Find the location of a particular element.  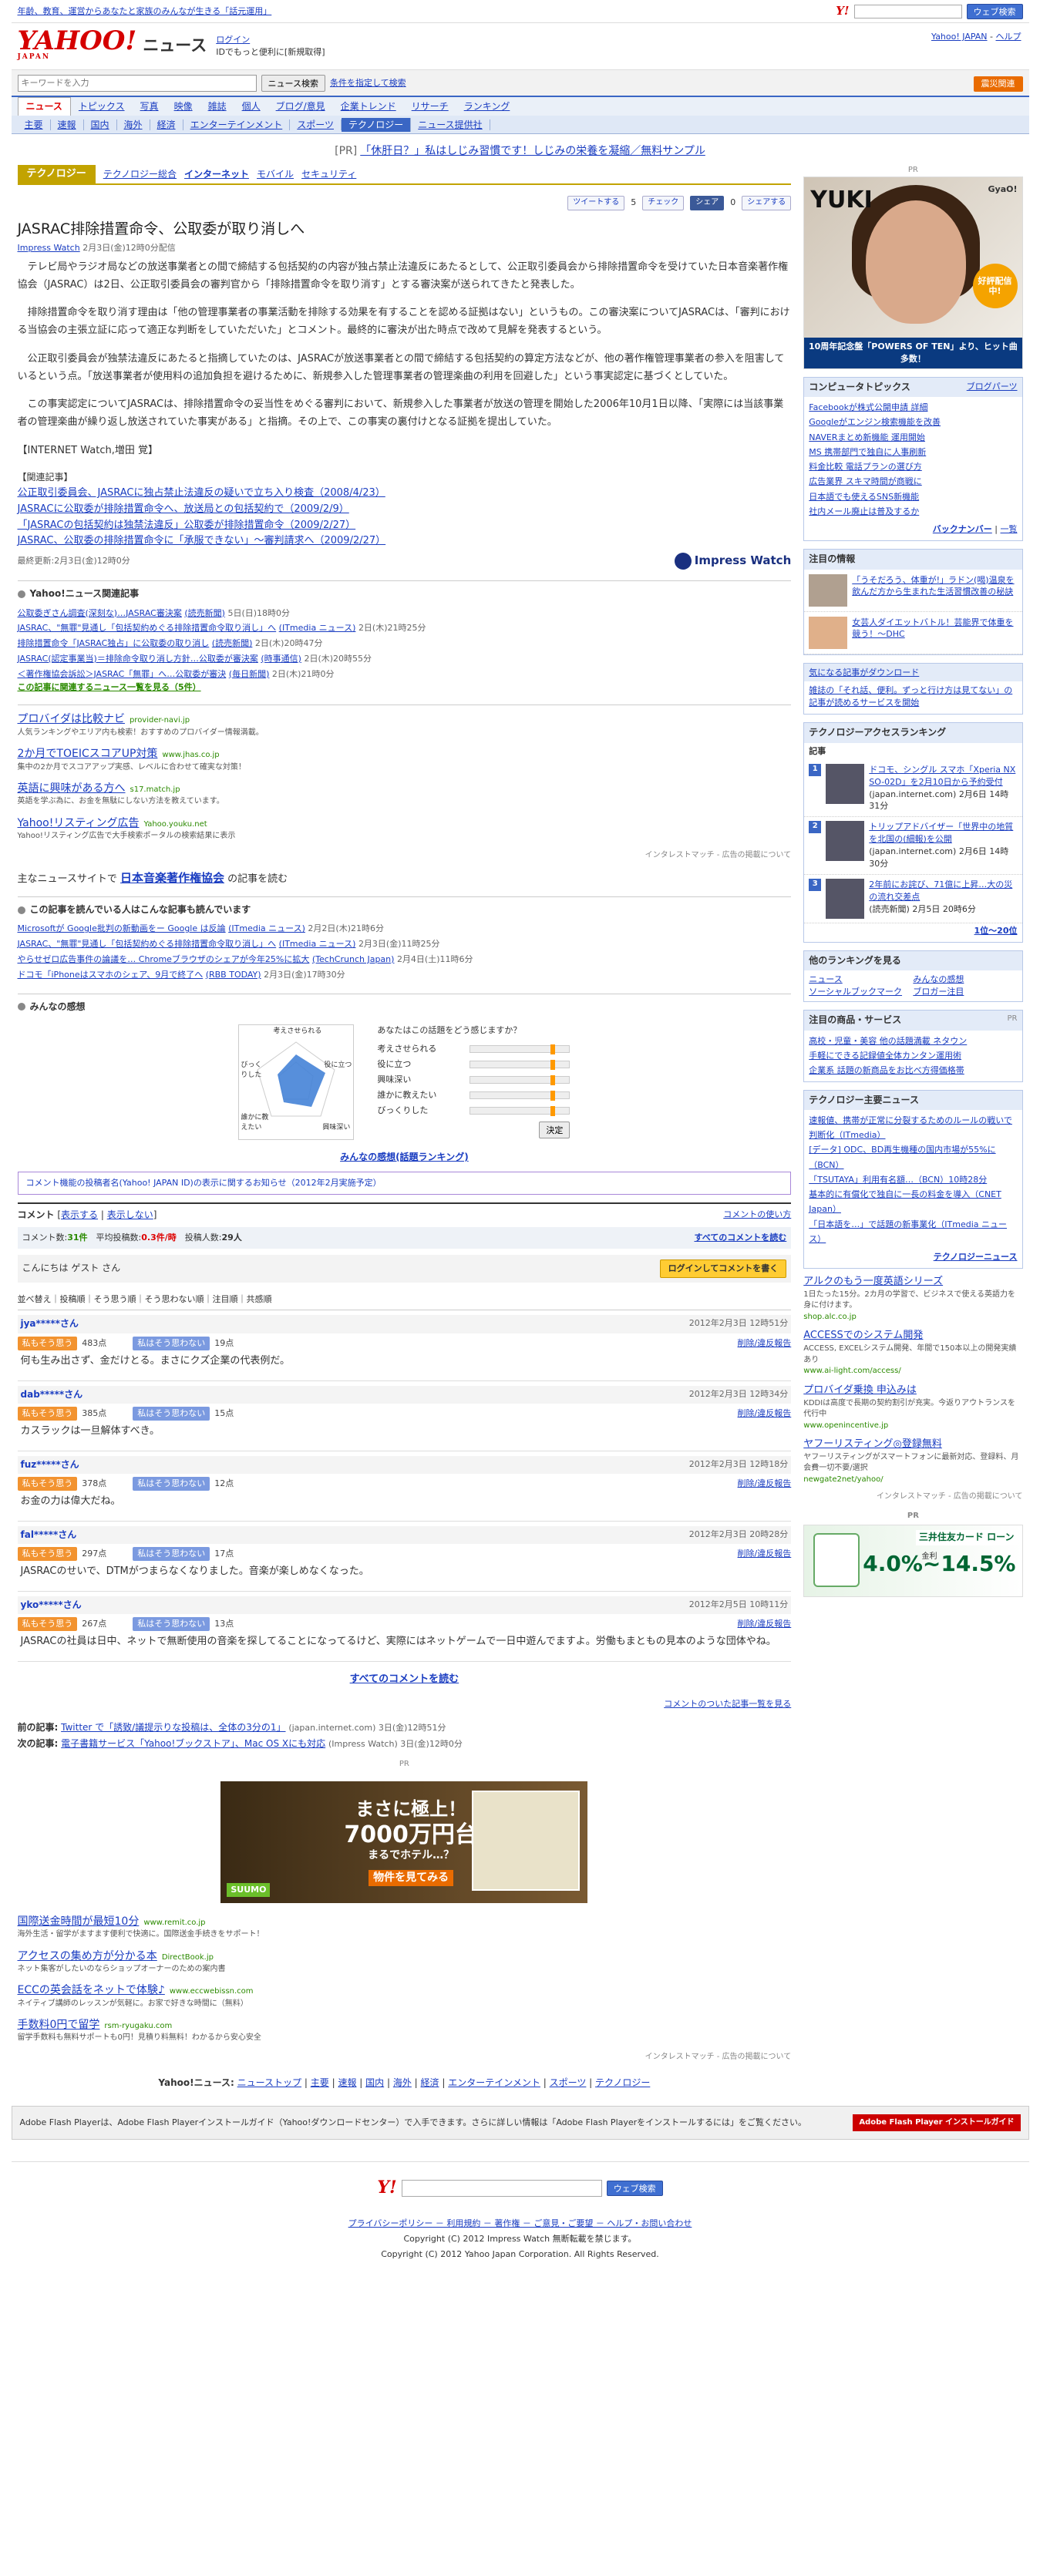

blog-parts-link: ブログパーツ is located at coordinates (992, 387).